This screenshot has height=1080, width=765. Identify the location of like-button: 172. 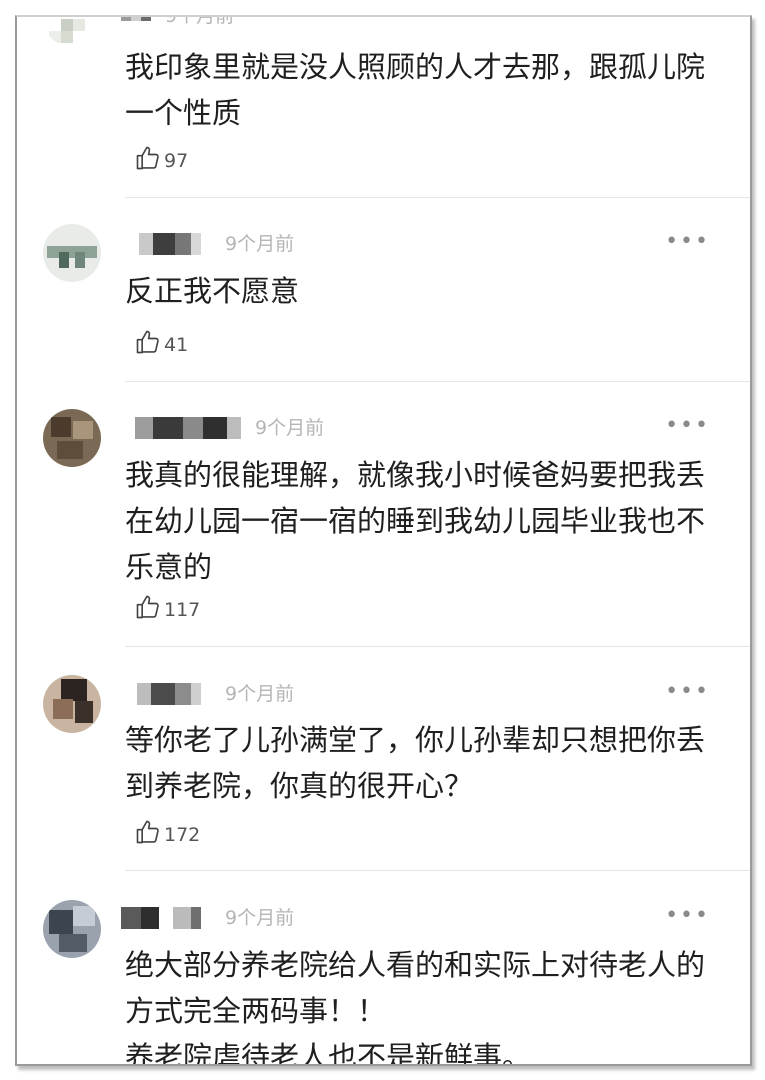
(167, 834).